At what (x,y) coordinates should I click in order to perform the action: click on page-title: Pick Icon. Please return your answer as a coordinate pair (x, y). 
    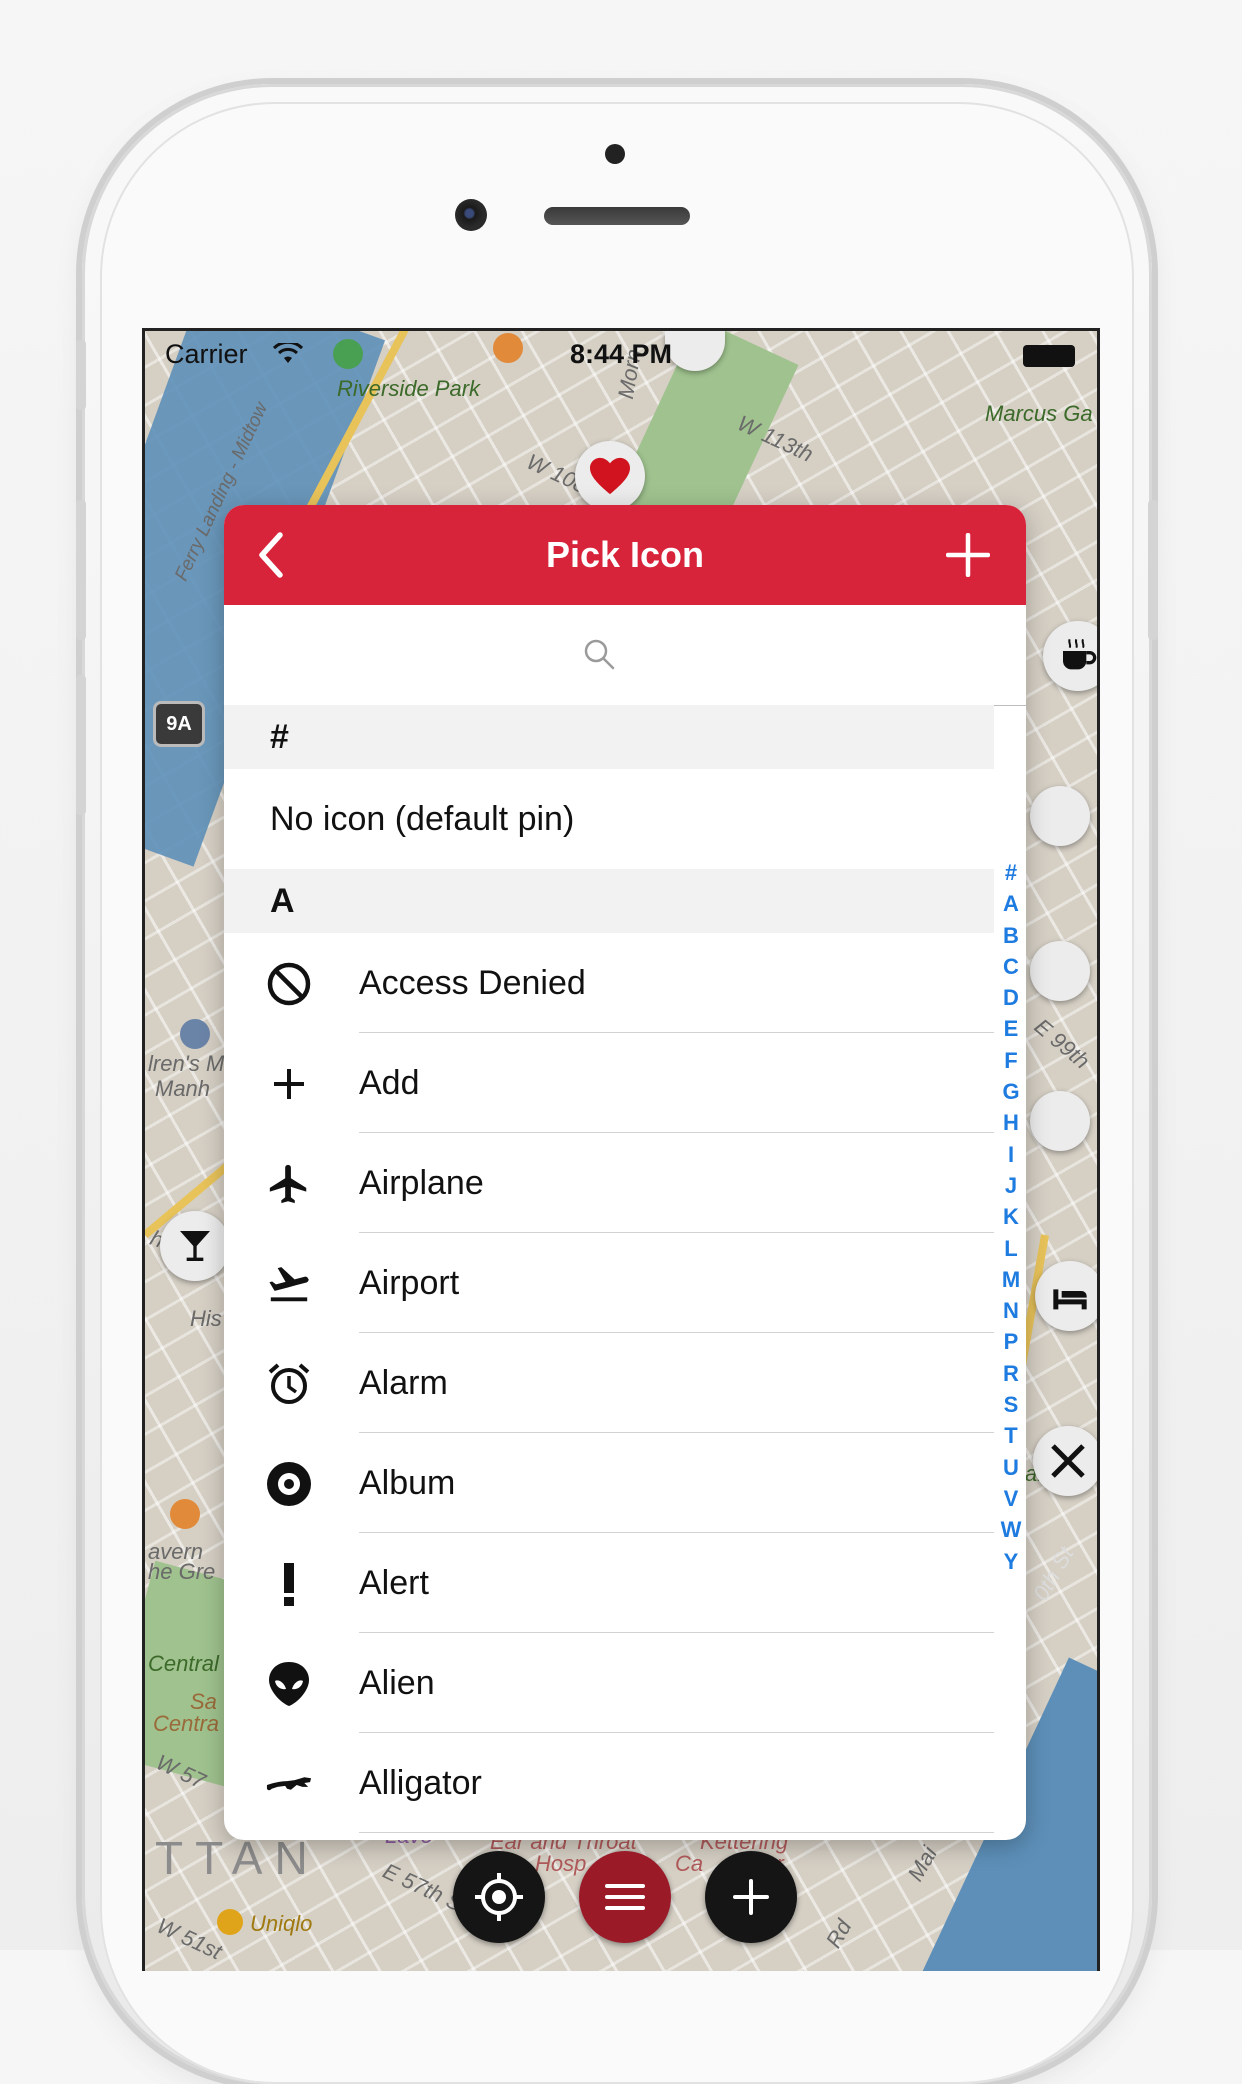
    Looking at the image, I should click on (625, 554).